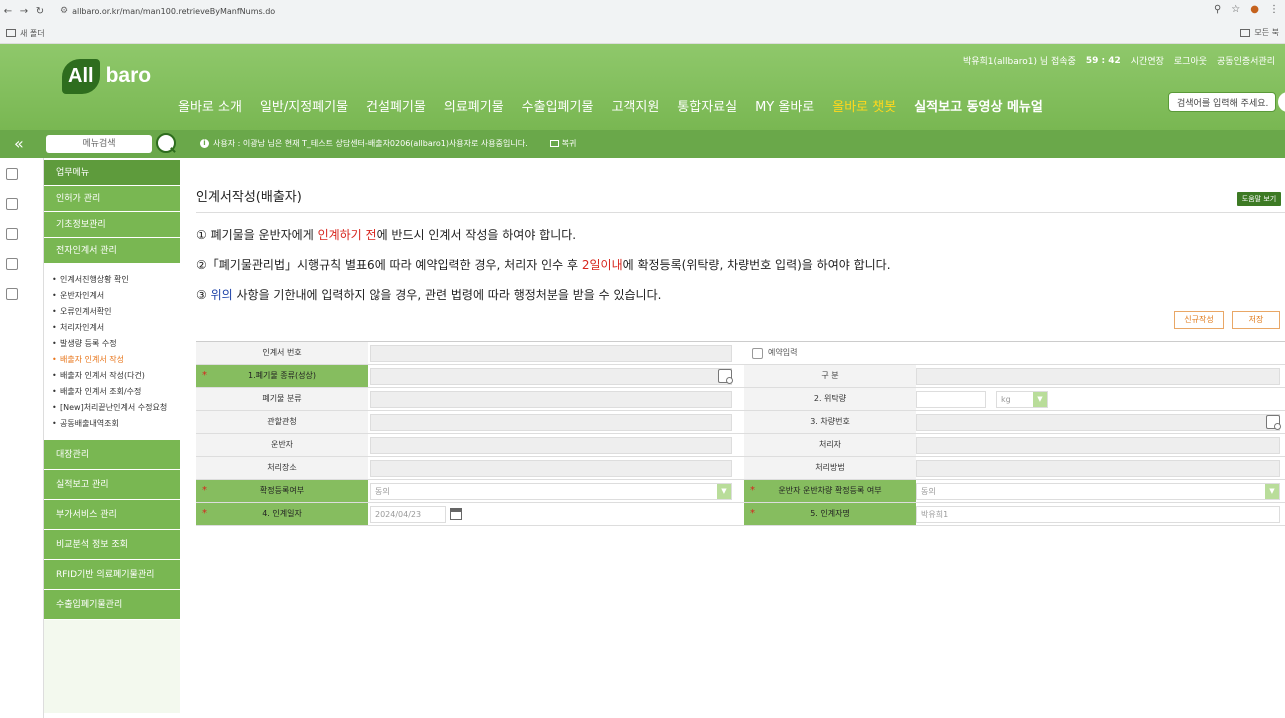 This screenshot has width=1285, height=718. I want to click on vehicle-field, so click(1098, 422).